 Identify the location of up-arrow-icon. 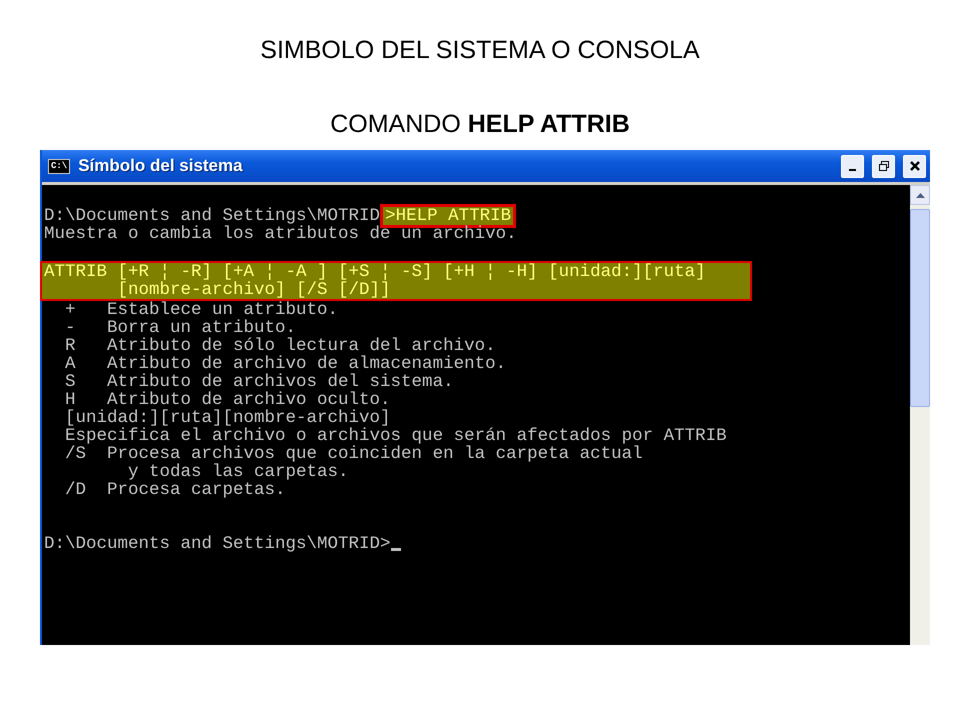
(920, 195).